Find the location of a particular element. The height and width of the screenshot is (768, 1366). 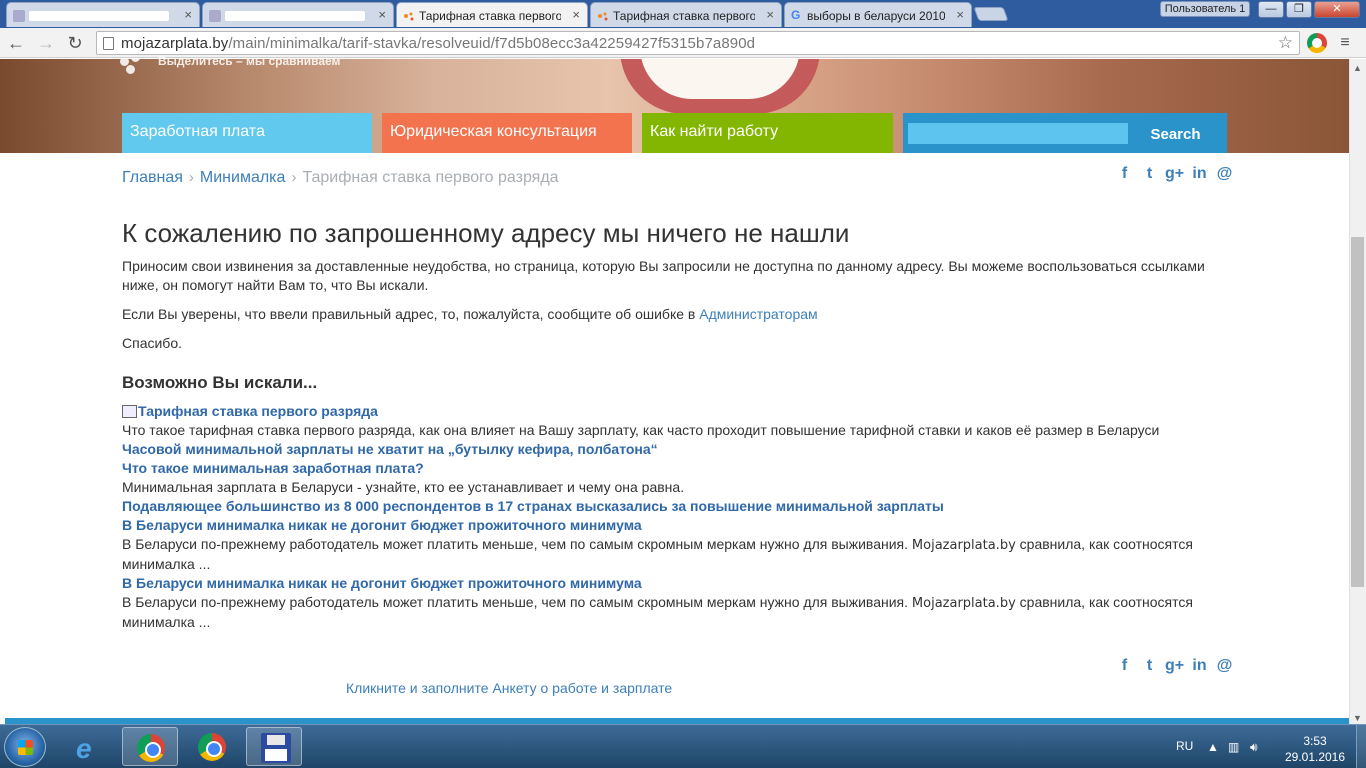

document-icon is located at coordinates (129, 411).